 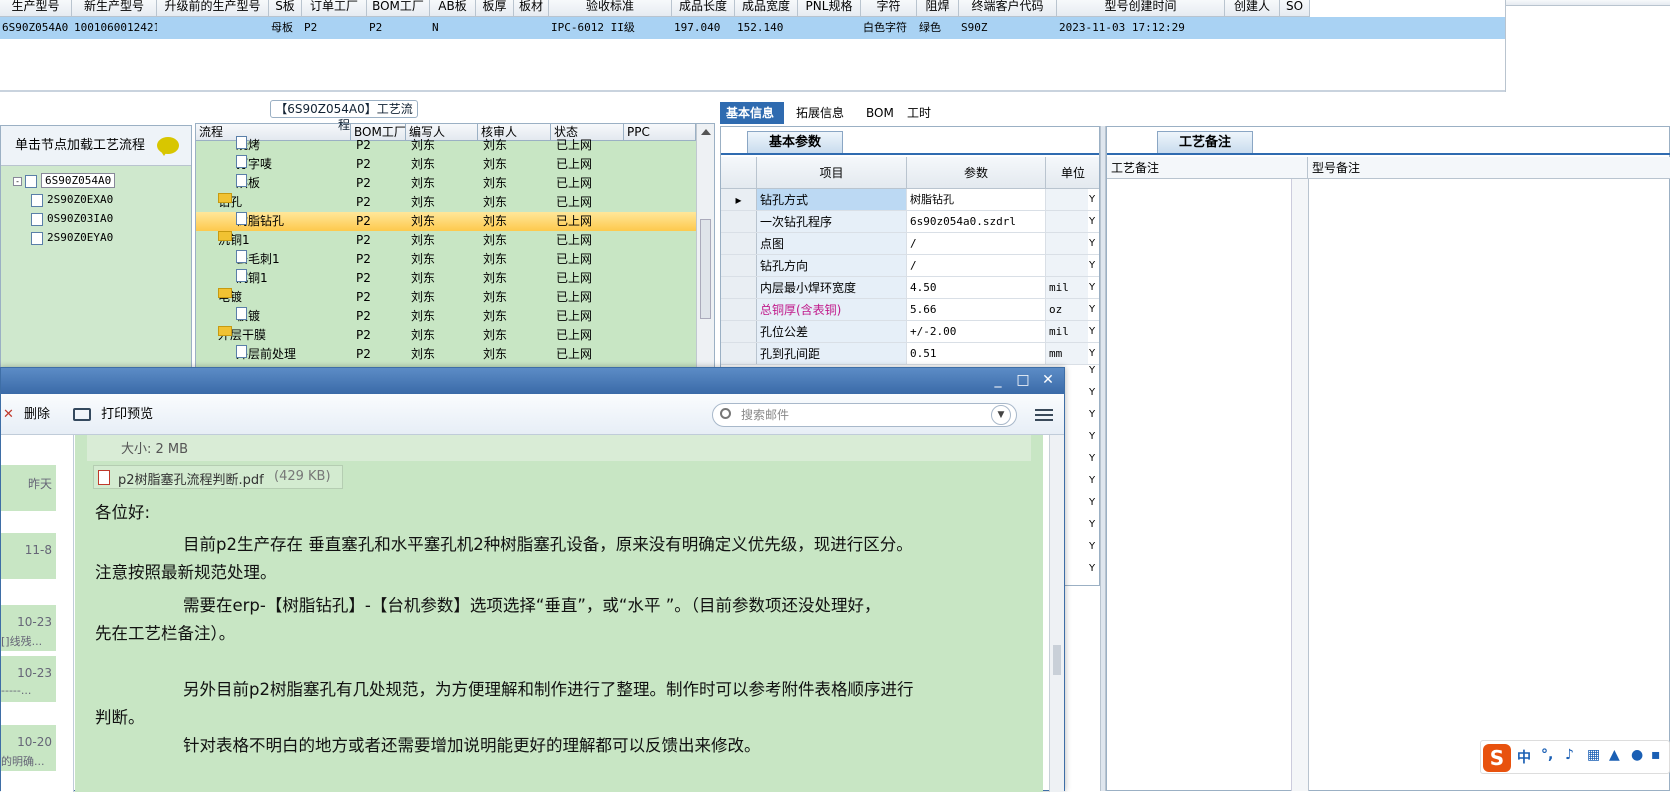 What do you see at coordinates (610, 8) in the screenshot?
I see `top-col-header: 验收标准` at bounding box center [610, 8].